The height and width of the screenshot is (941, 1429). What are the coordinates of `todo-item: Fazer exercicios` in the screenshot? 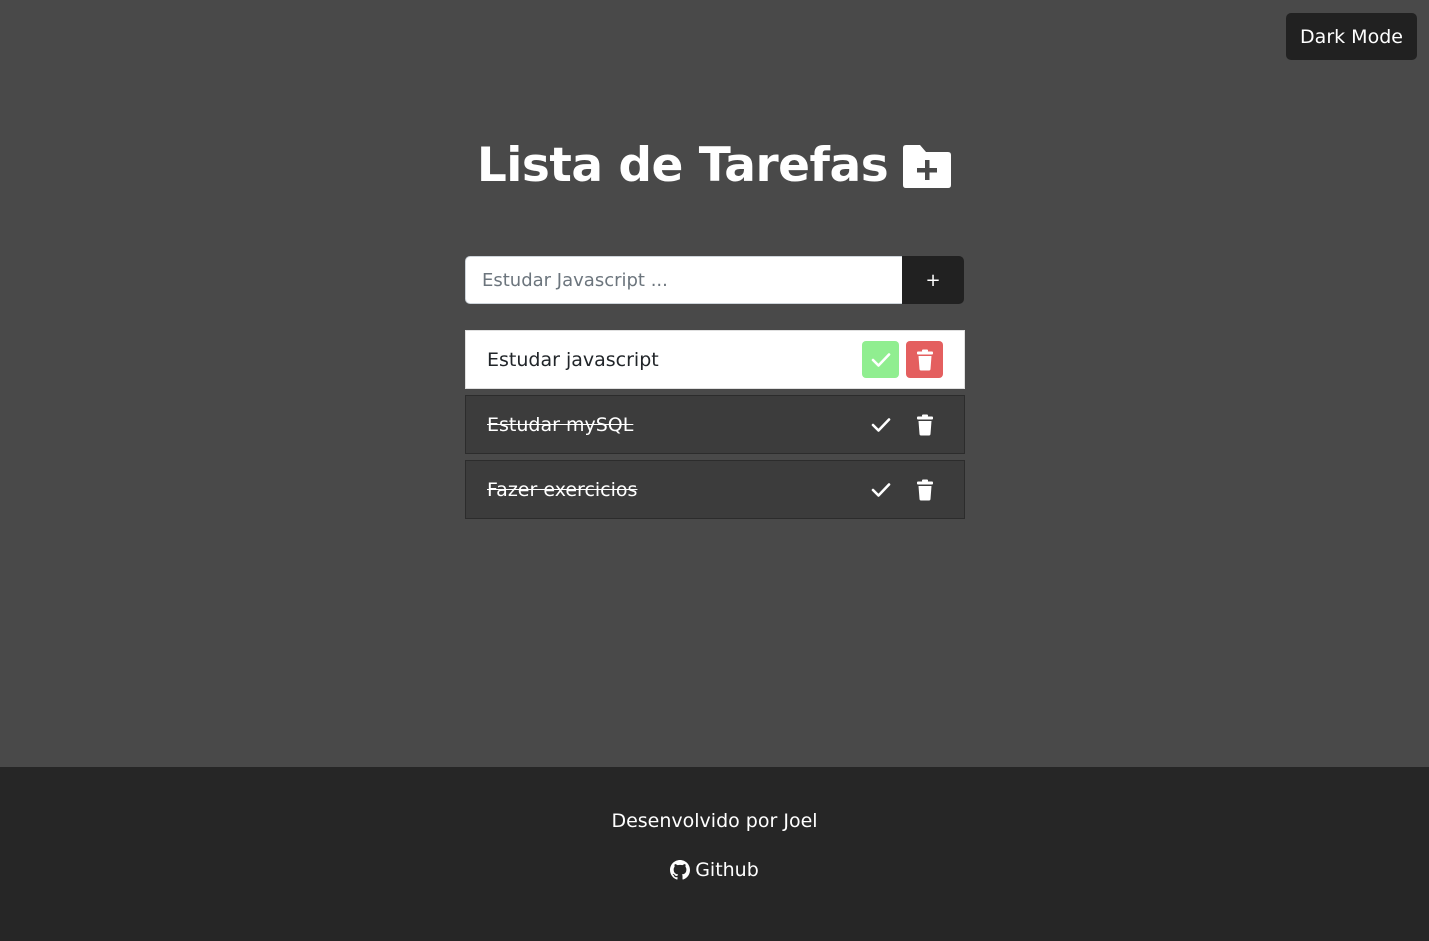 It's located at (715, 489).